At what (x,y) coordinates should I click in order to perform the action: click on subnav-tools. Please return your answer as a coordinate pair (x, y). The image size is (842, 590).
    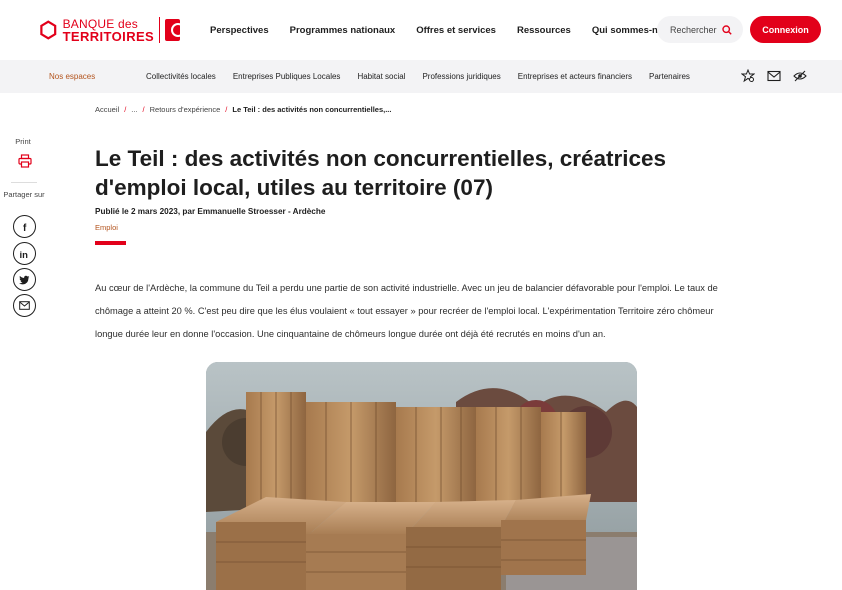
    Looking at the image, I should click on (779, 76).